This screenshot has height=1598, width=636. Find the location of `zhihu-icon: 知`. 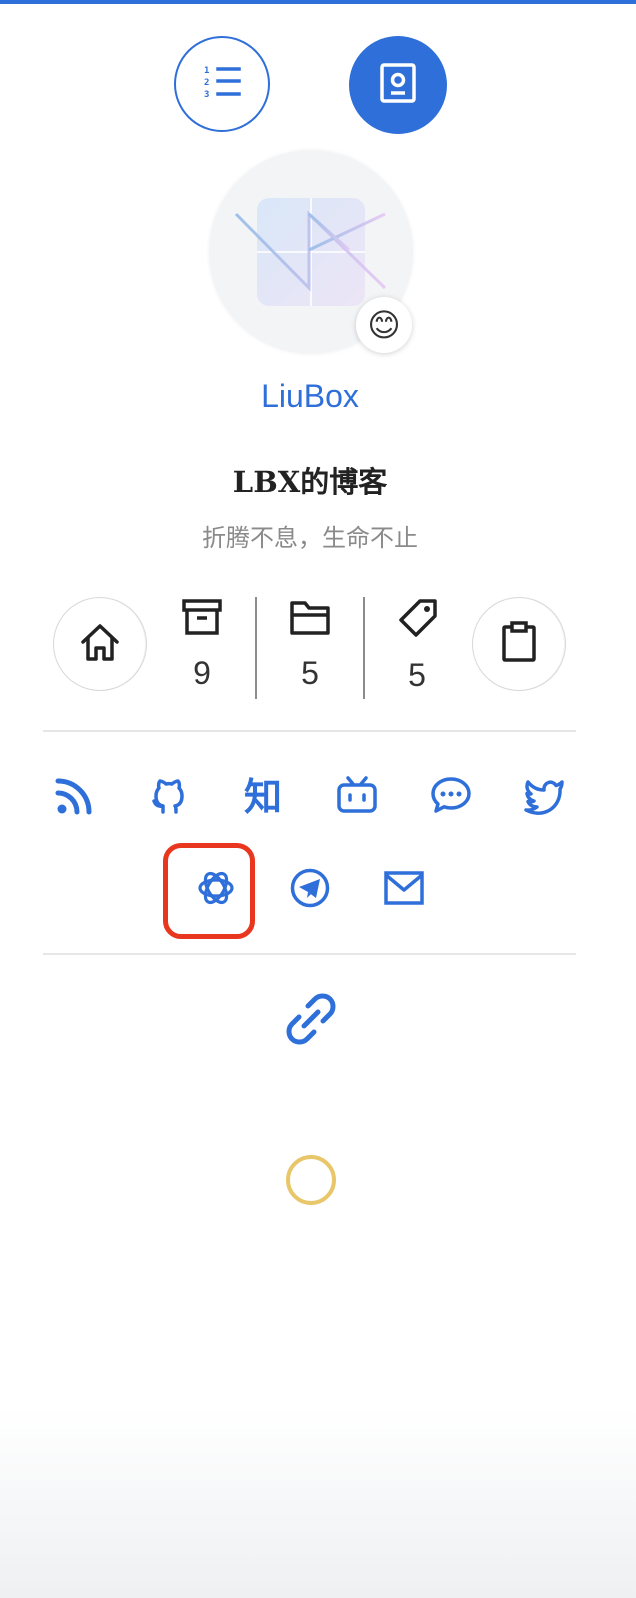

zhihu-icon: 知 is located at coordinates (262, 797).